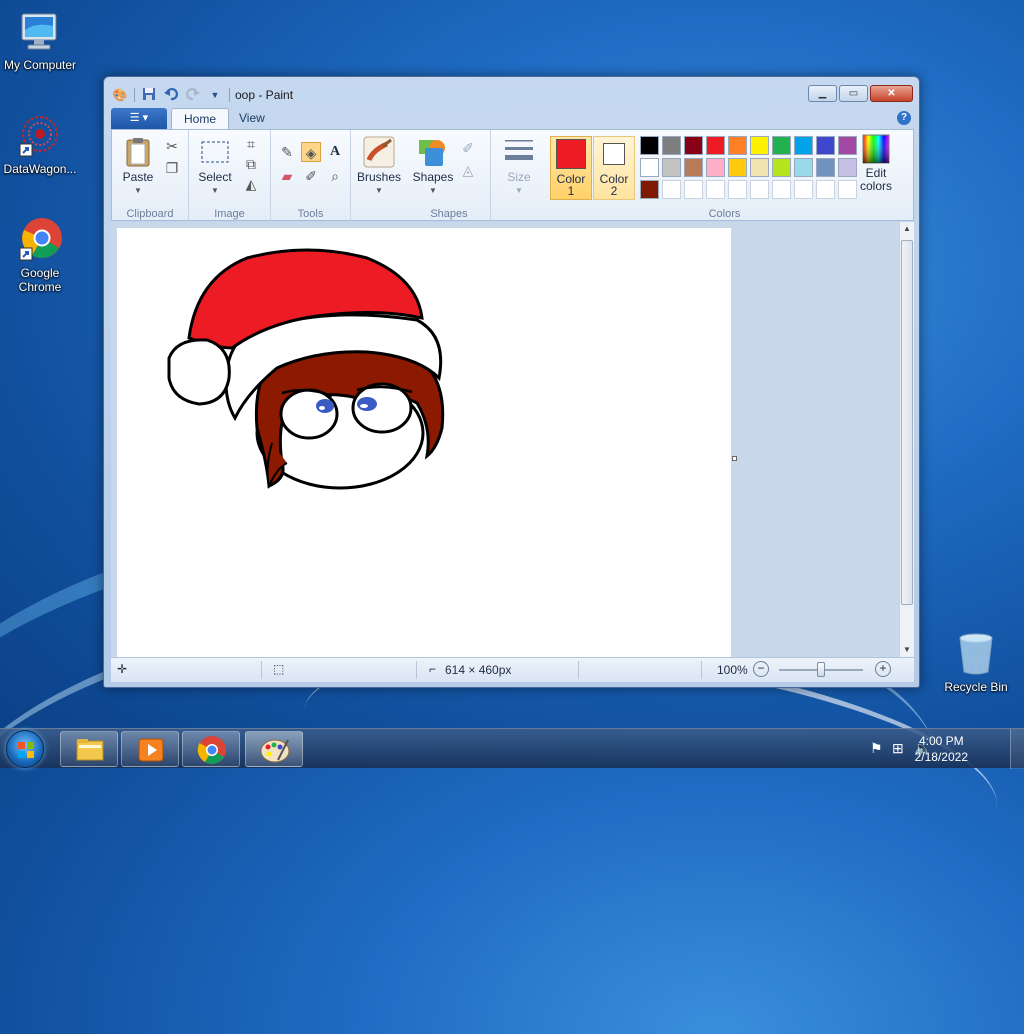  What do you see at coordinates (898, 748) in the screenshot?
I see `network-icon: ⊞` at bounding box center [898, 748].